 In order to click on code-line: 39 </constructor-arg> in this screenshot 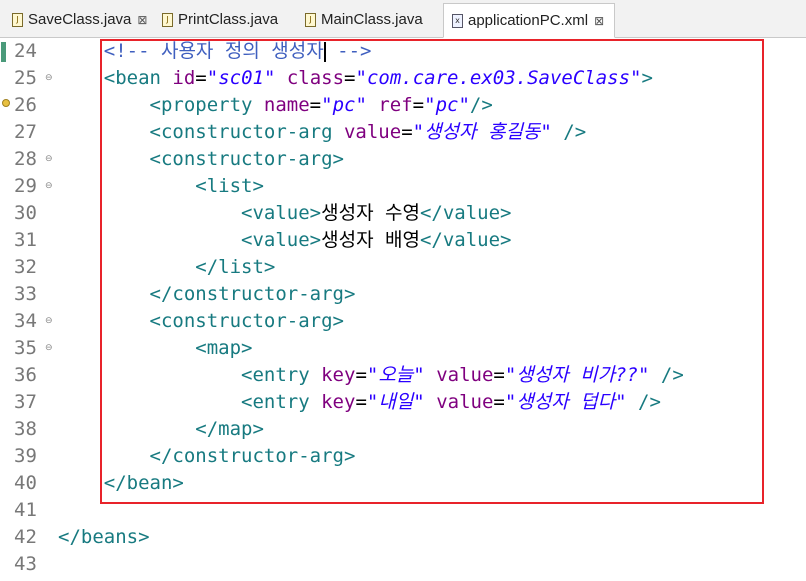, I will do `click(403, 456)`.